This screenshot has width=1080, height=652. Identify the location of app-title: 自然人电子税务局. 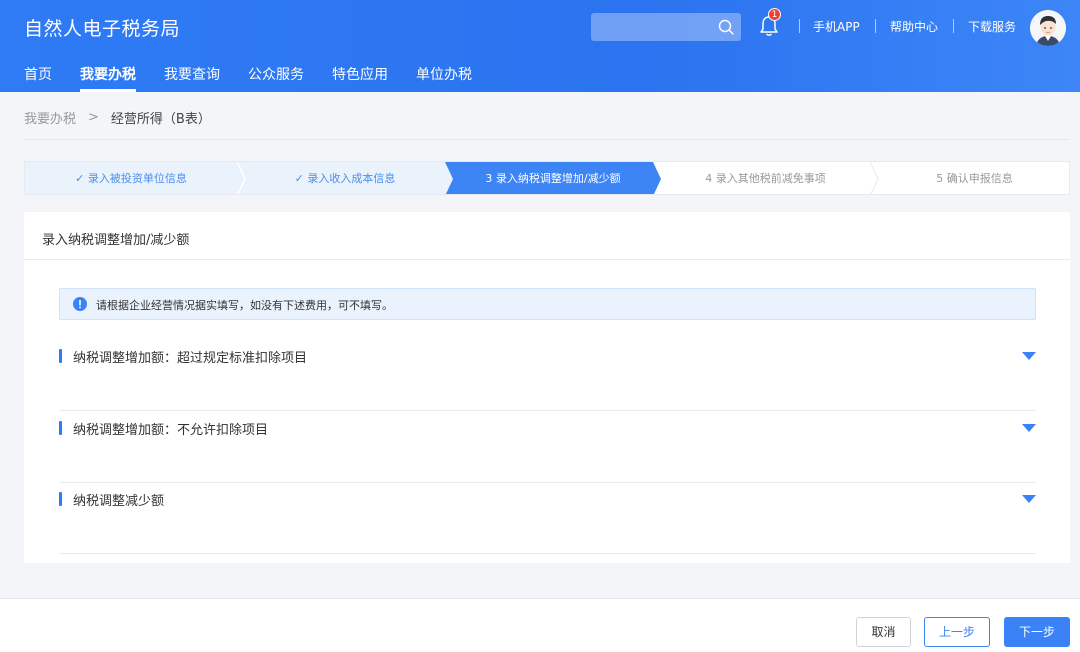
(102, 29).